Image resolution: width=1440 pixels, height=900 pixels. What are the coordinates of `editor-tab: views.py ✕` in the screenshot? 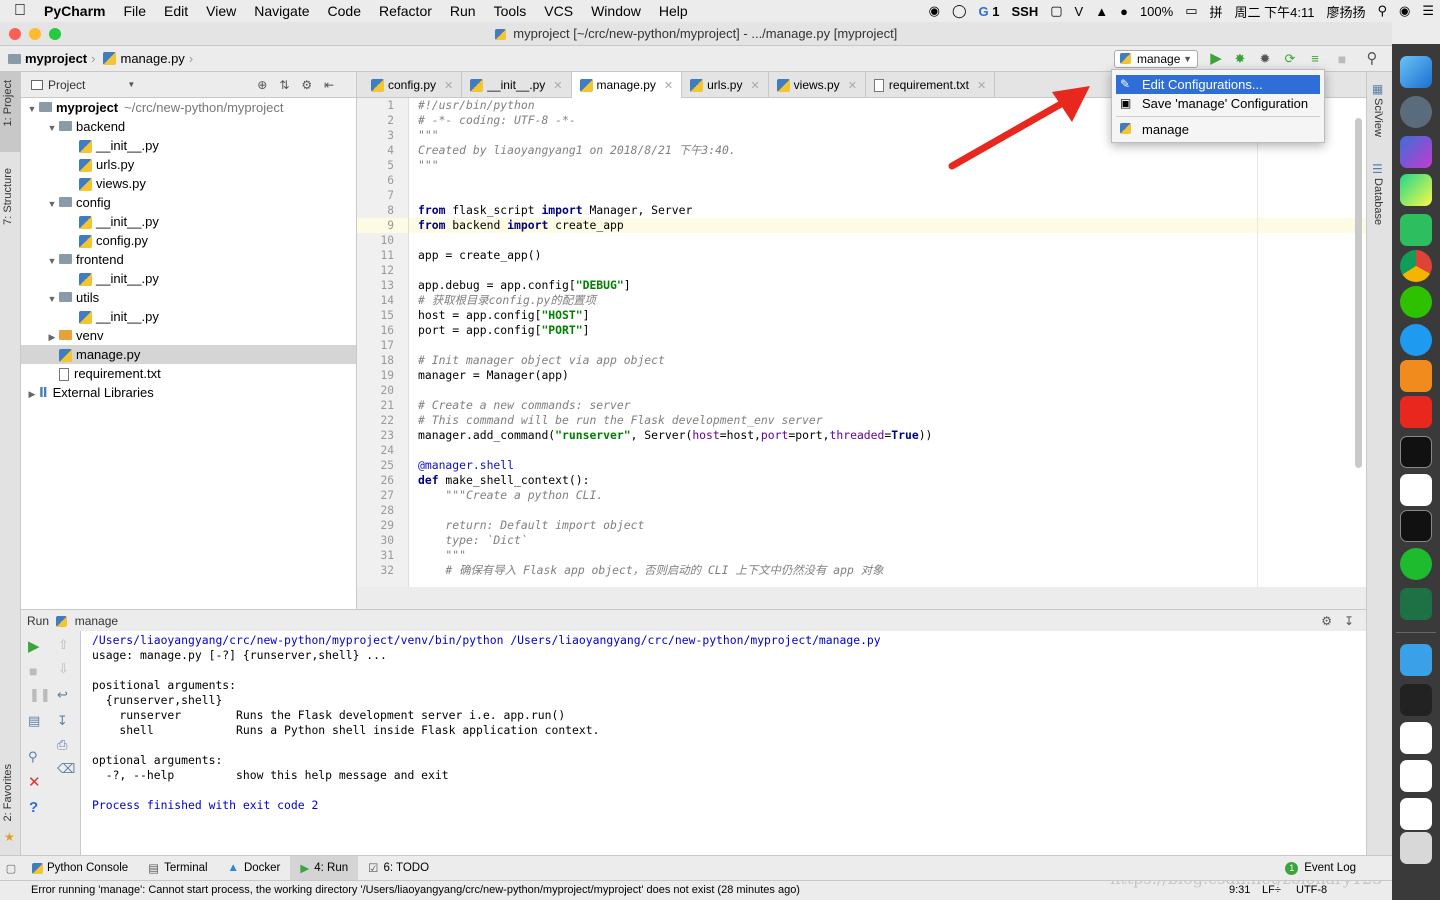 It's located at (817, 85).